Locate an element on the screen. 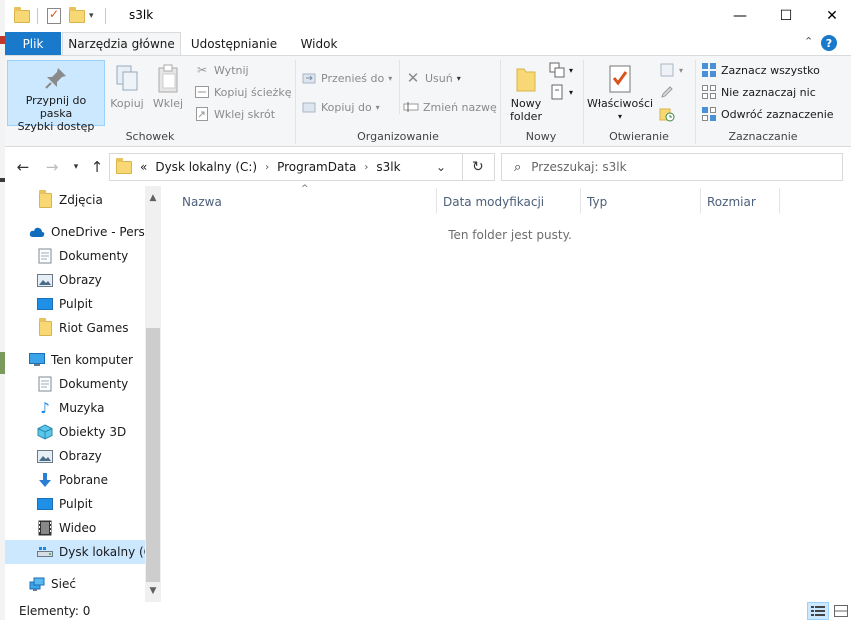 The image size is (851, 620). breadcrumb-item-drive: Dysk lokalny (C:) is located at coordinates (206, 167).